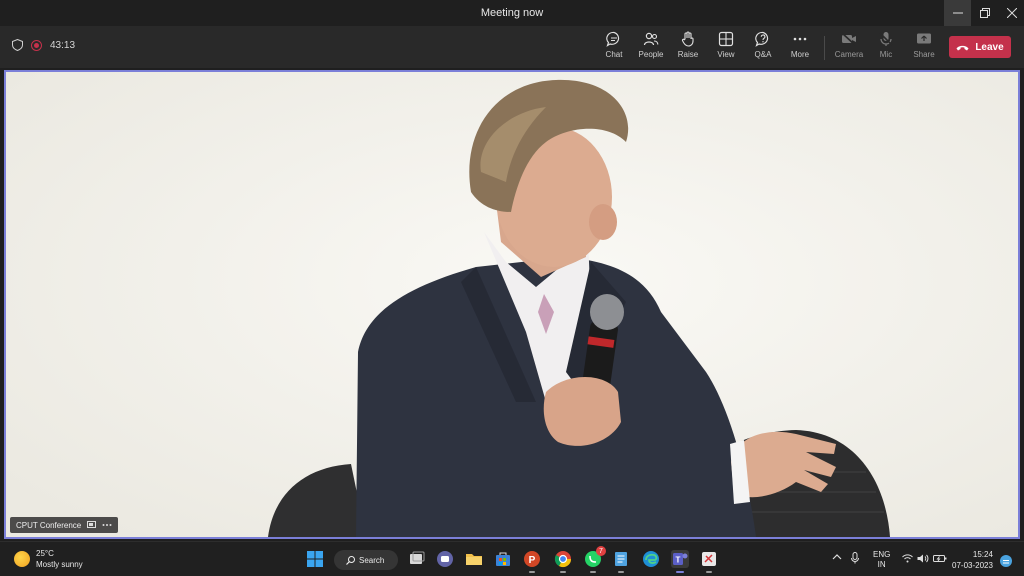  I want to click on close-button, so click(1011, 13).